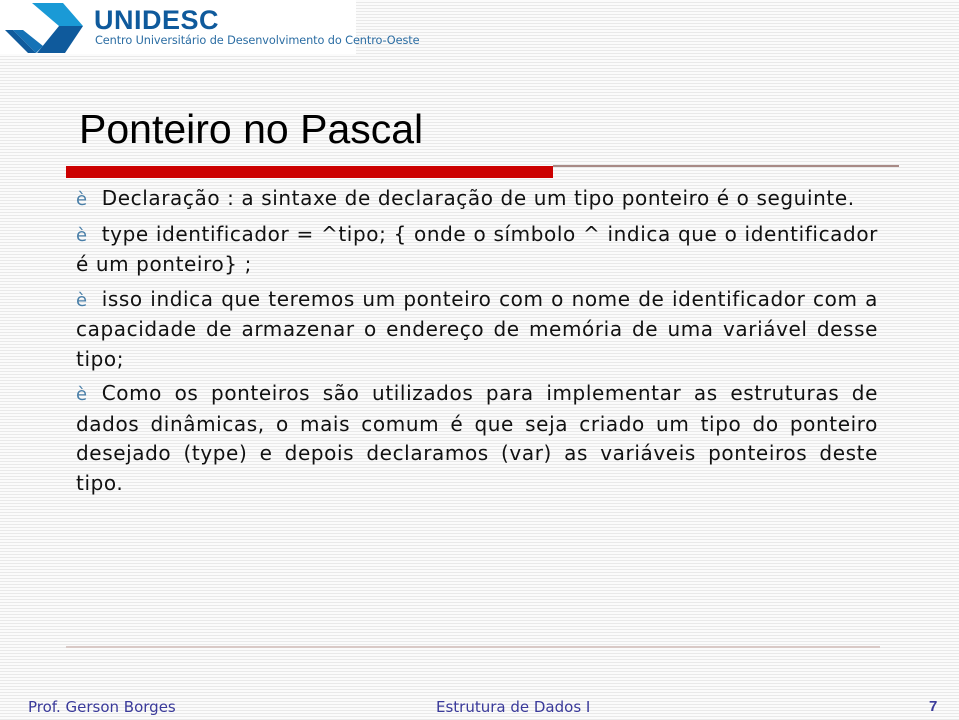  What do you see at coordinates (513, 707) in the screenshot?
I see `footer-course: Estrutura de Dados I` at bounding box center [513, 707].